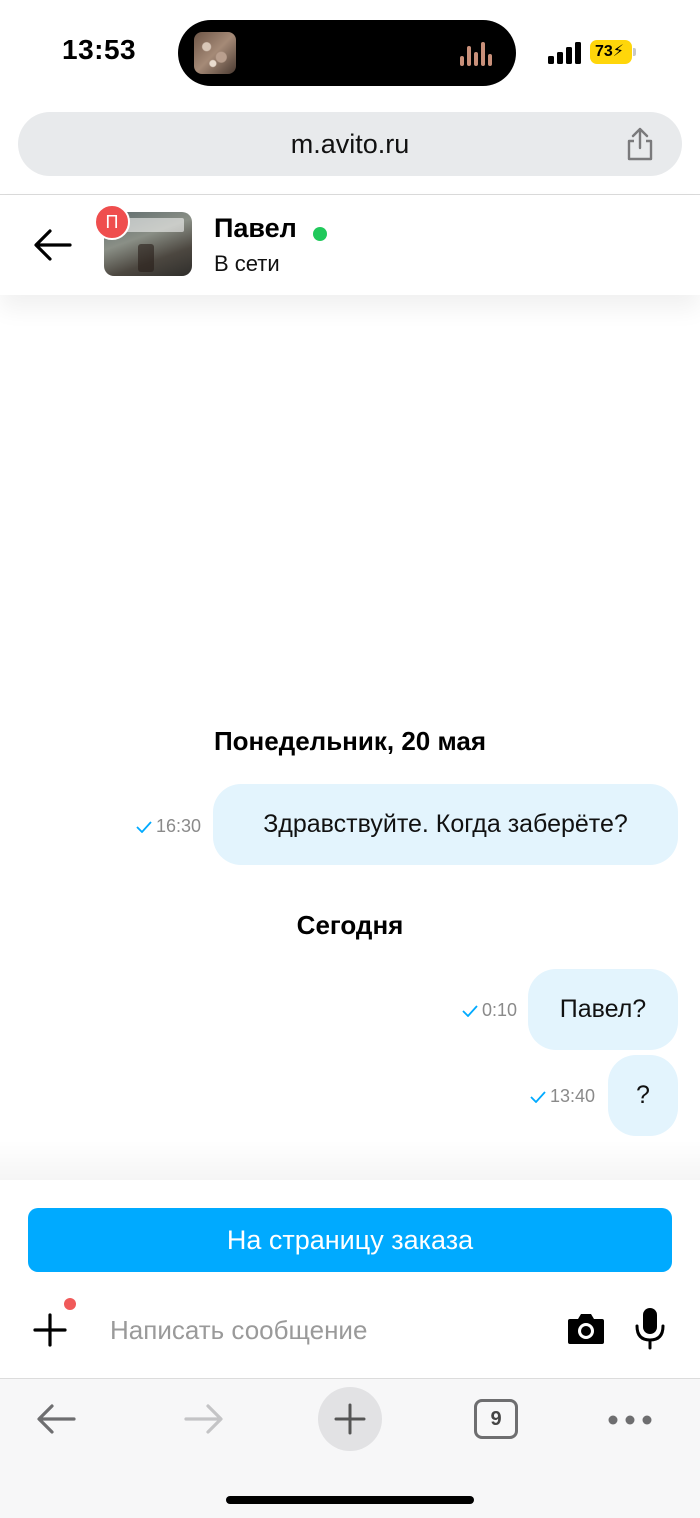  I want to click on microphone-icon, so click(650, 1328).